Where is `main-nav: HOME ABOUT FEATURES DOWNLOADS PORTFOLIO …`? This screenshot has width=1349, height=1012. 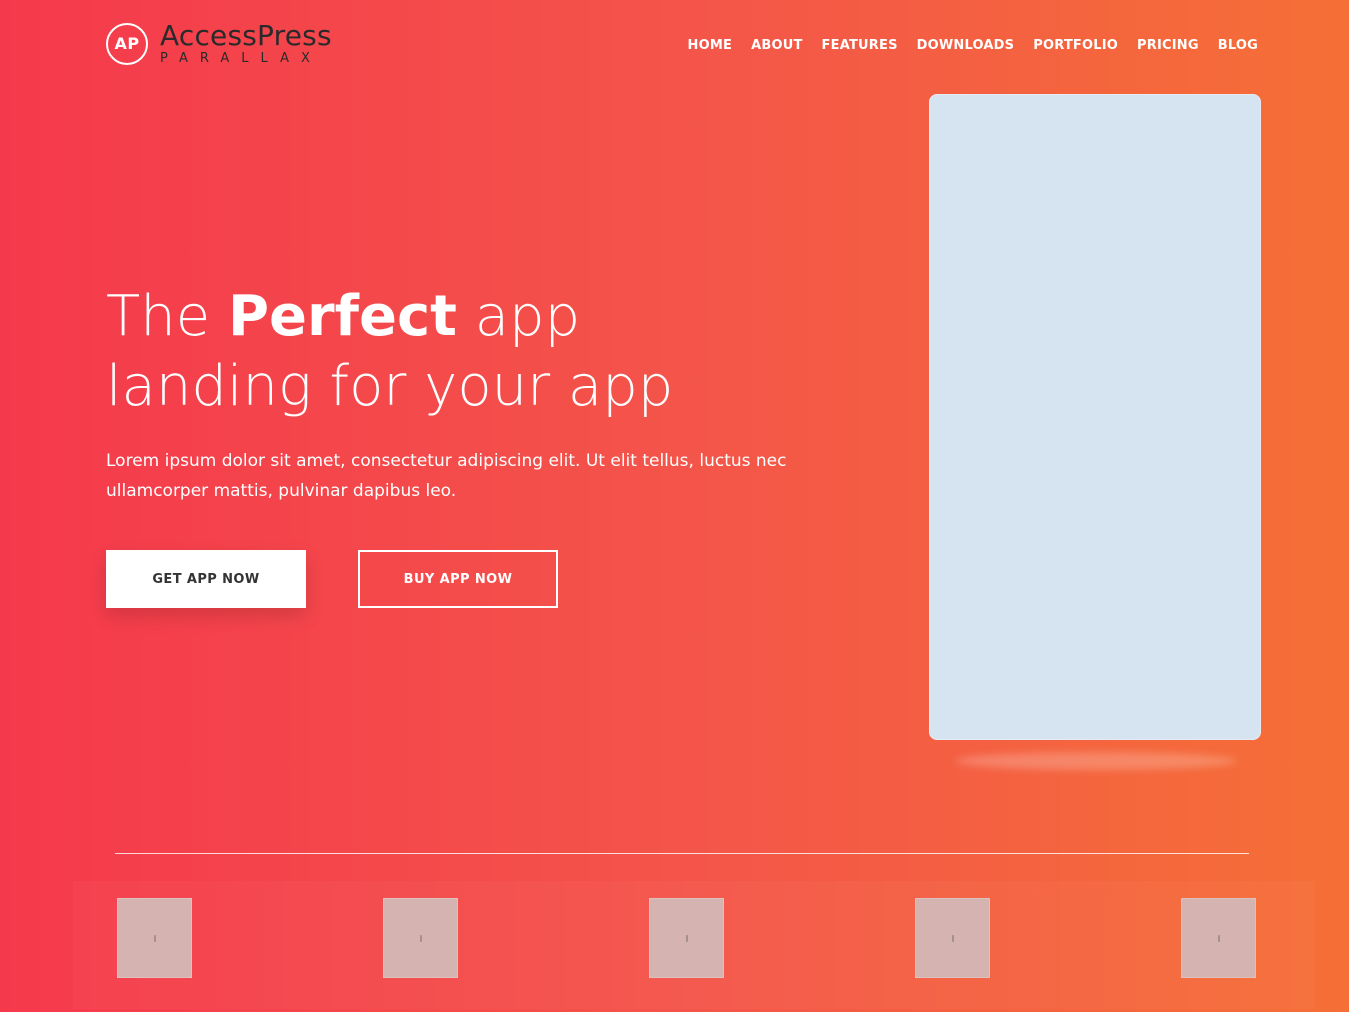 main-nav: HOME ABOUT FEATURES DOWNLOADS PORTFOLIO … is located at coordinates (973, 45).